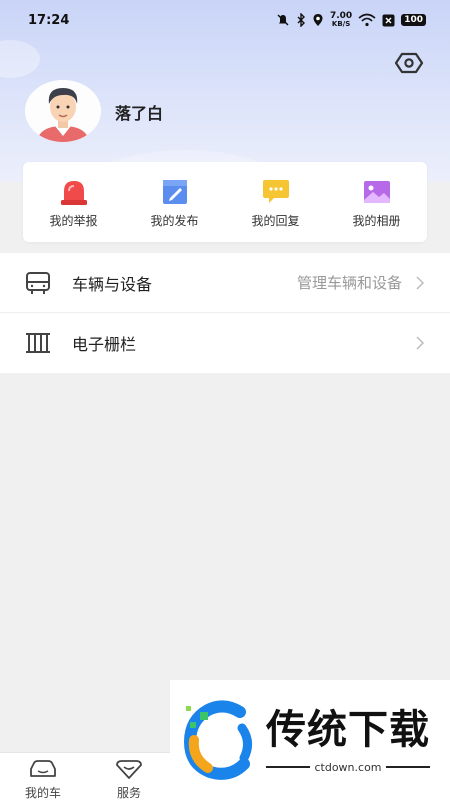 The height and width of the screenshot is (800, 450). I want to click on nav-tab-my-car: 我的车, so click(43, 776).